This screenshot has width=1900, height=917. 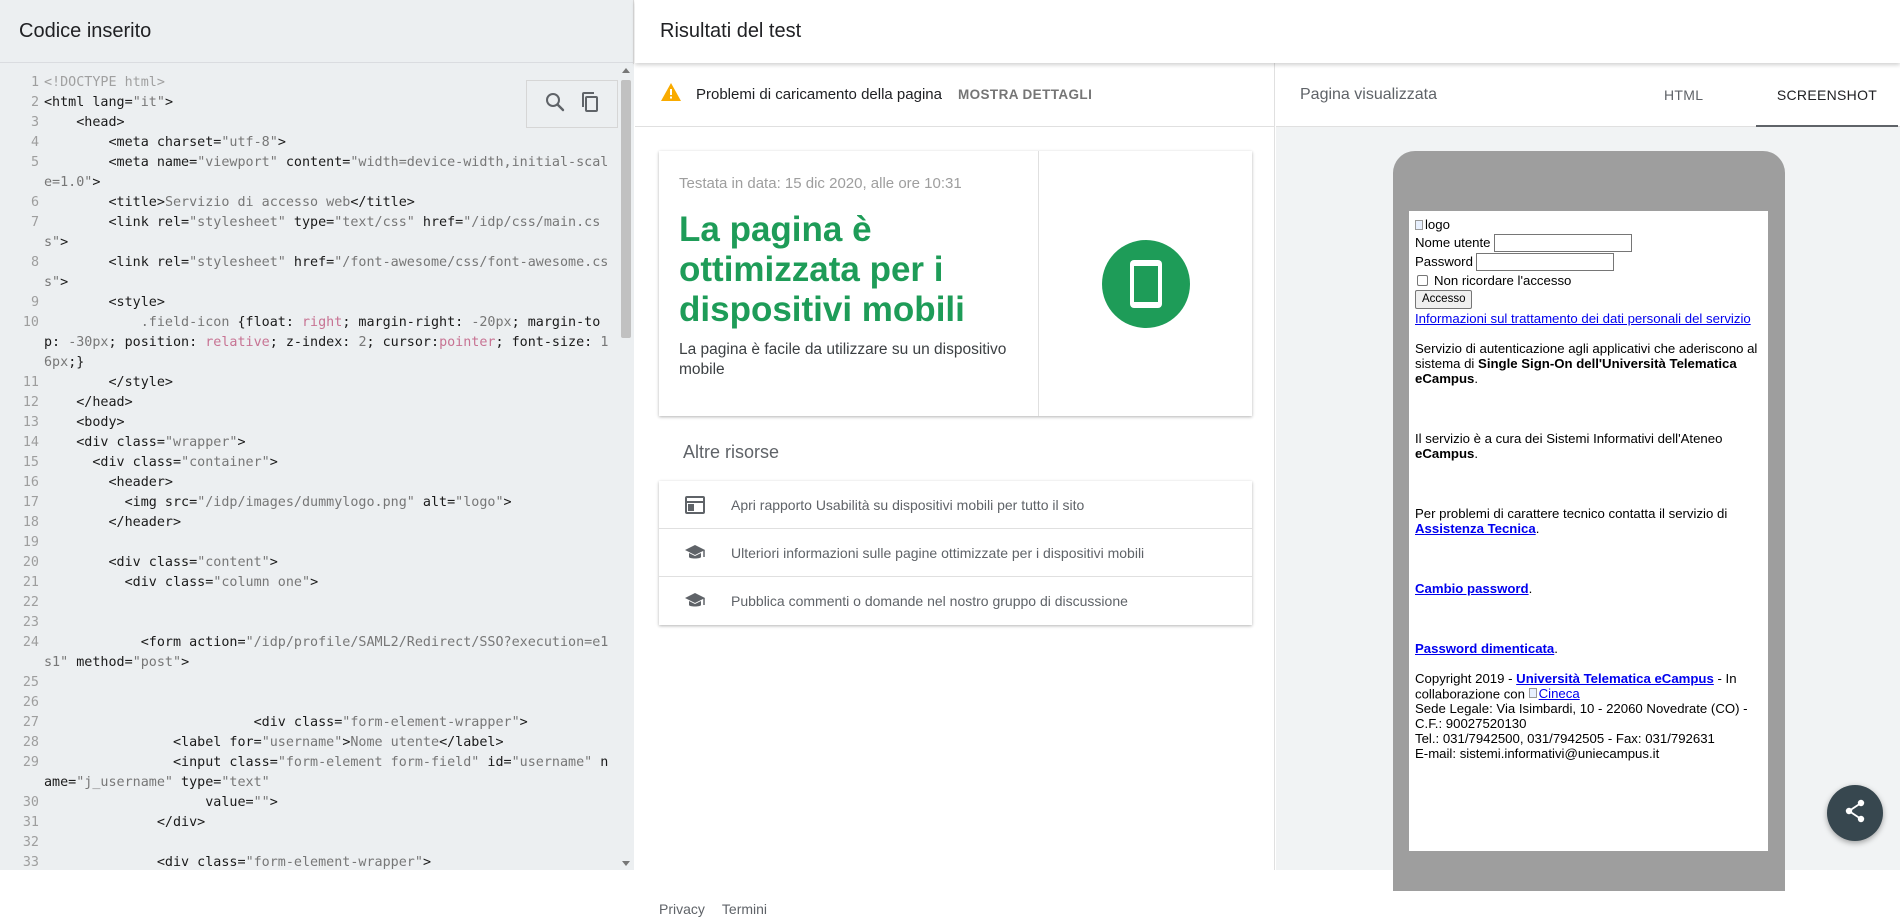 What do you see at coordinates (30, 842) in the screenshot?
I see `line-number: 32` at bounding box center [30, 842].